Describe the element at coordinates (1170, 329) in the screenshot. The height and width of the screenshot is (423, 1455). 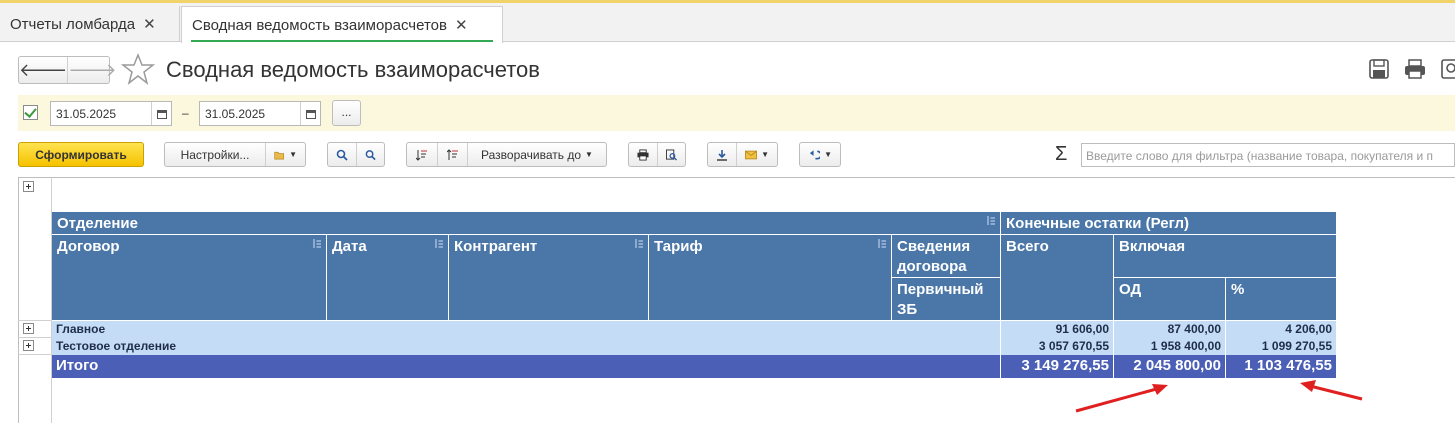
I see `cell-od: 87 400,00` at that location.